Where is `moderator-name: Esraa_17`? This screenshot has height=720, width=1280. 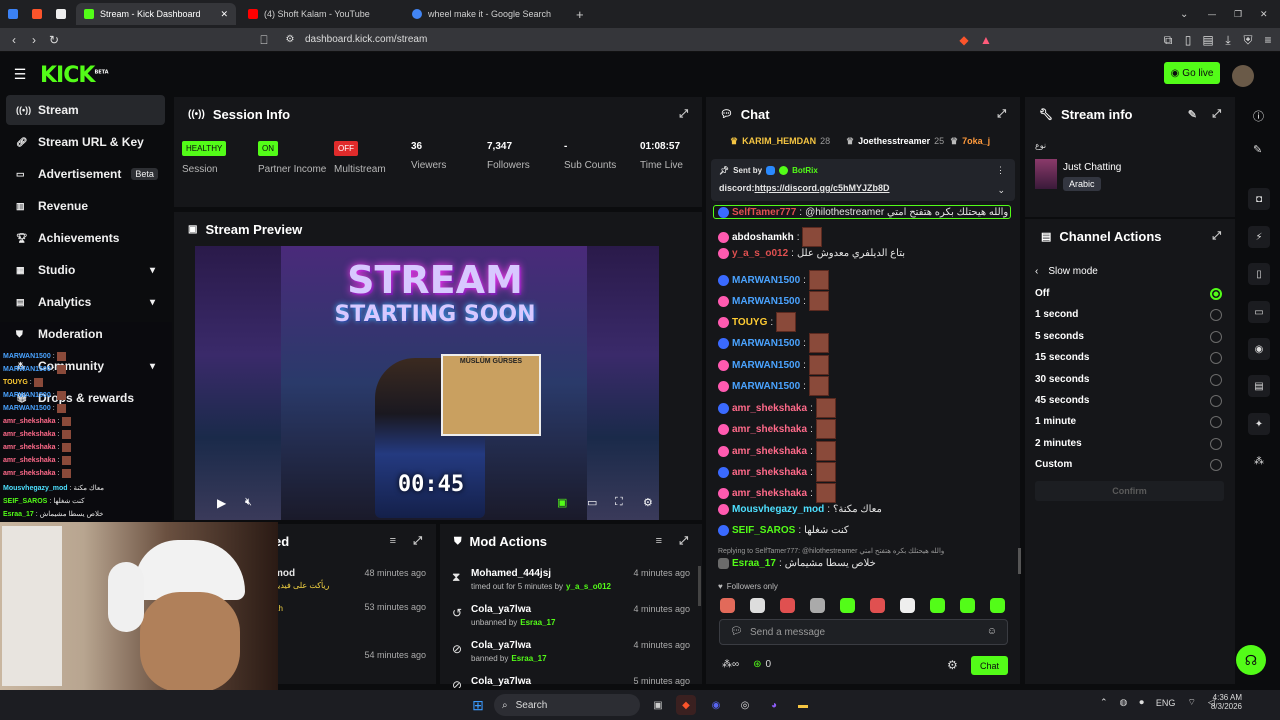
moderator-name: Esraa_17 is located at coordinates (528, 658).